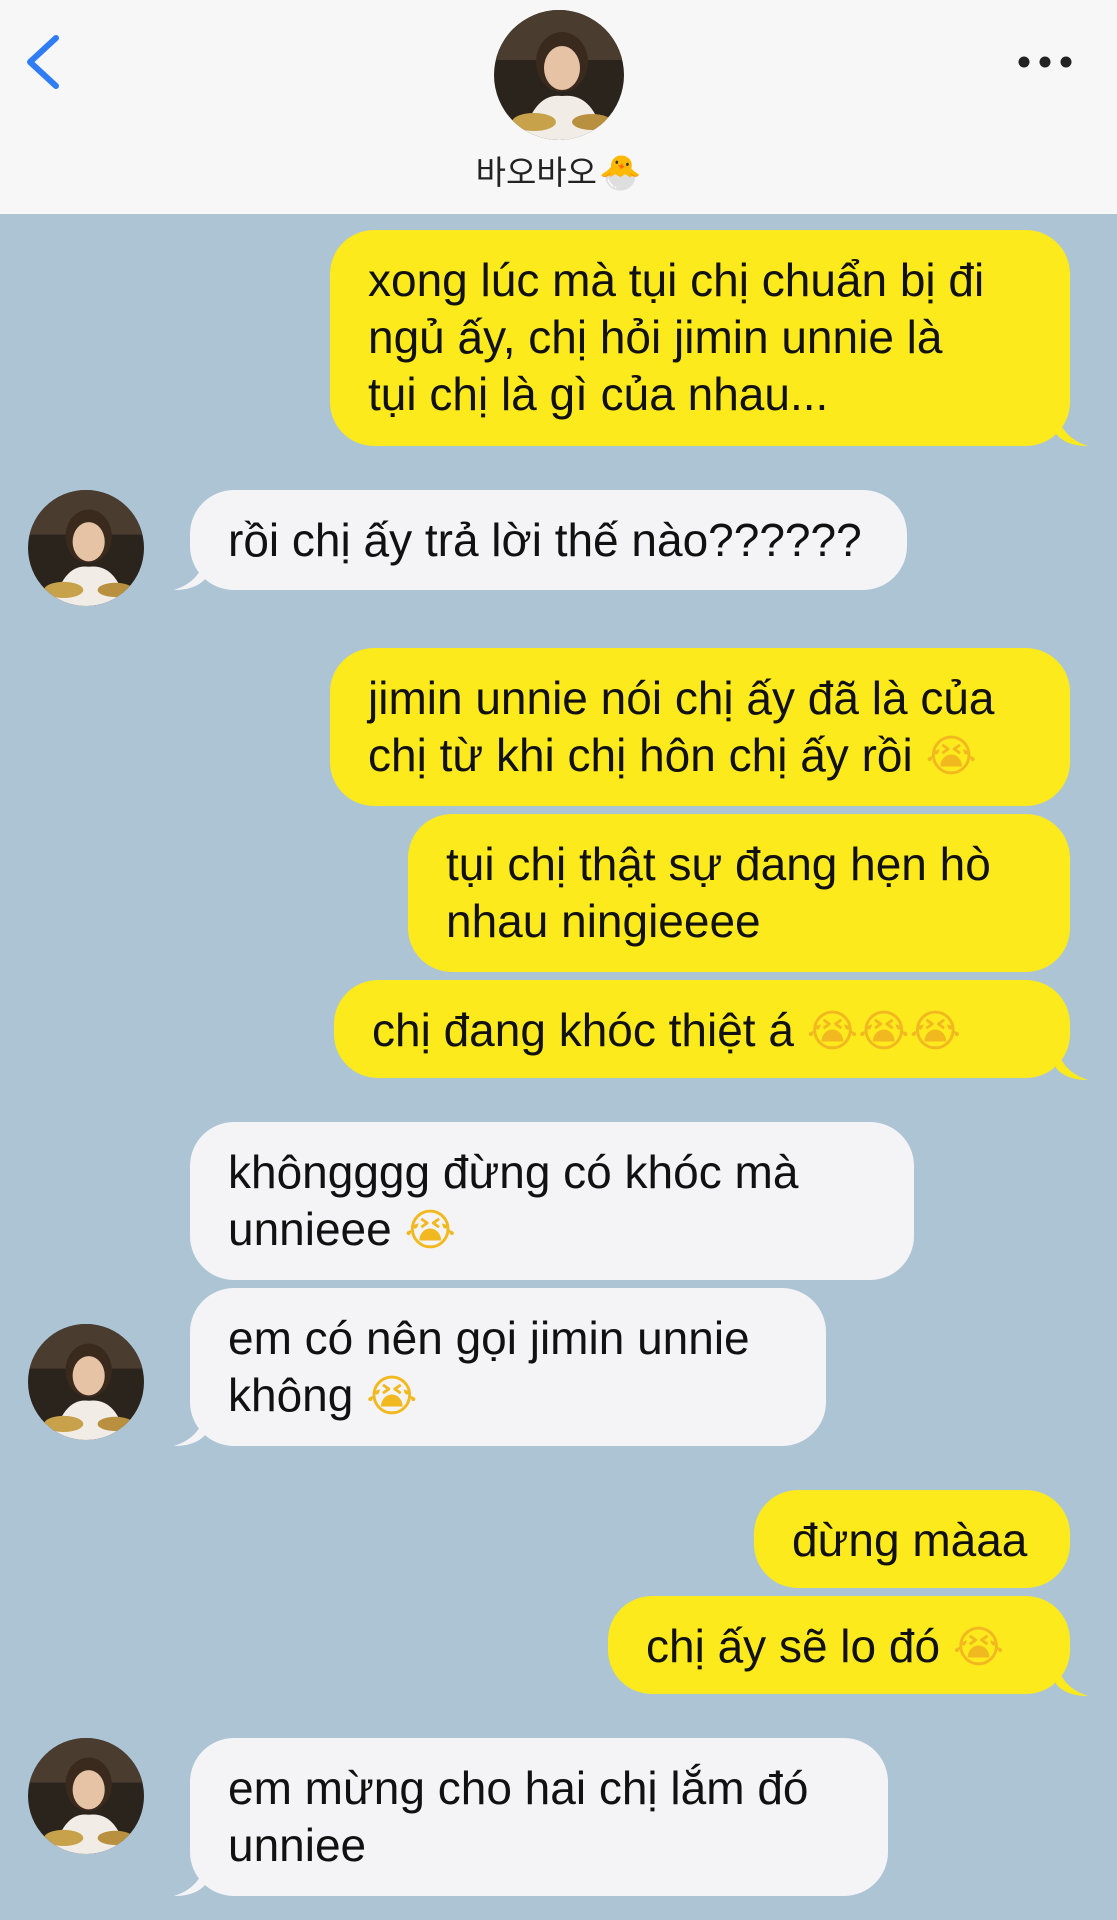 The width and height of the screenshot is (1117, 1920). I want to click on contact-name: 바오바오🐣, so click(558, 170).